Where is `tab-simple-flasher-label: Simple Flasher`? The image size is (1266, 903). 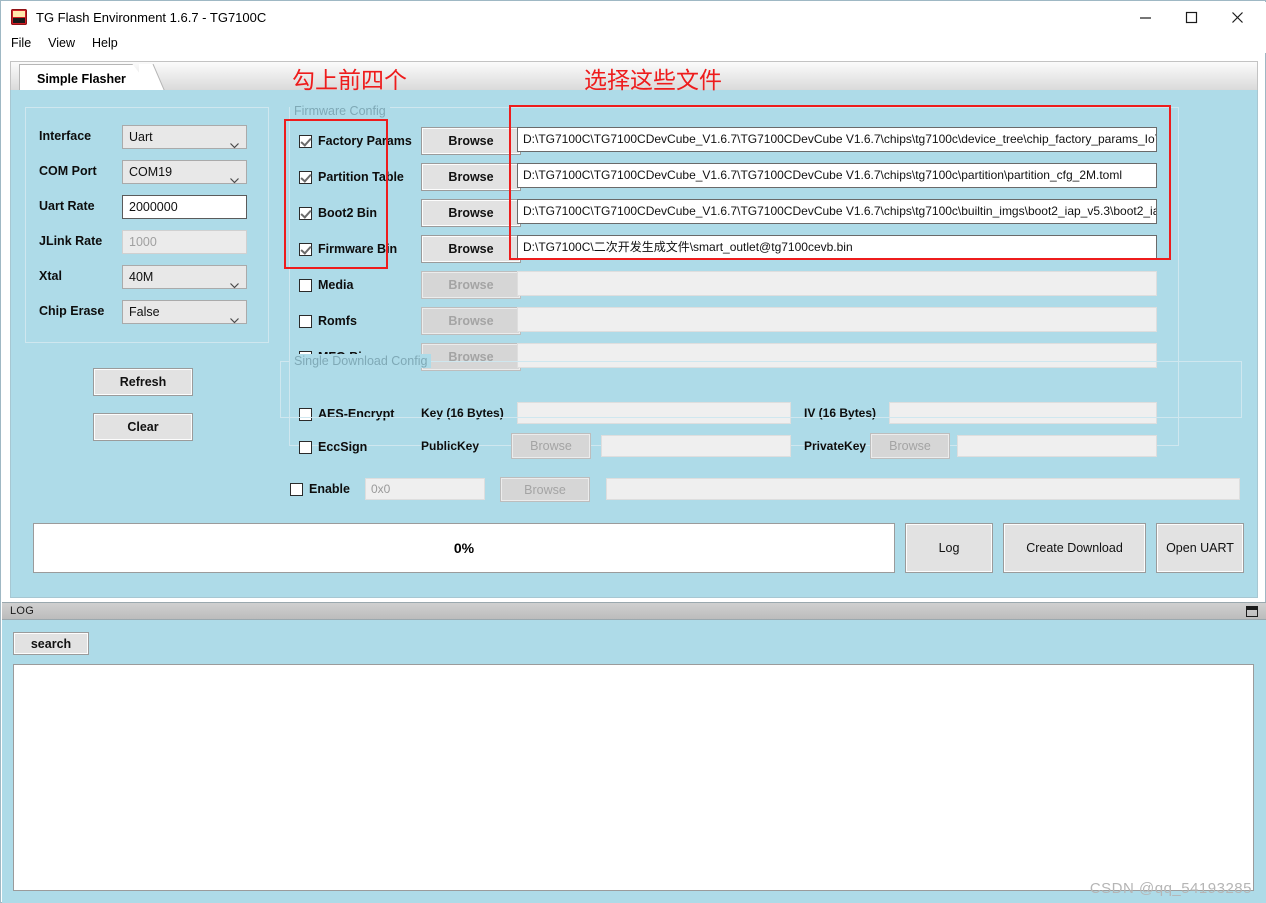
tab-simple-flasher-label: Simple Flasher is located at coordinates (81, 78).